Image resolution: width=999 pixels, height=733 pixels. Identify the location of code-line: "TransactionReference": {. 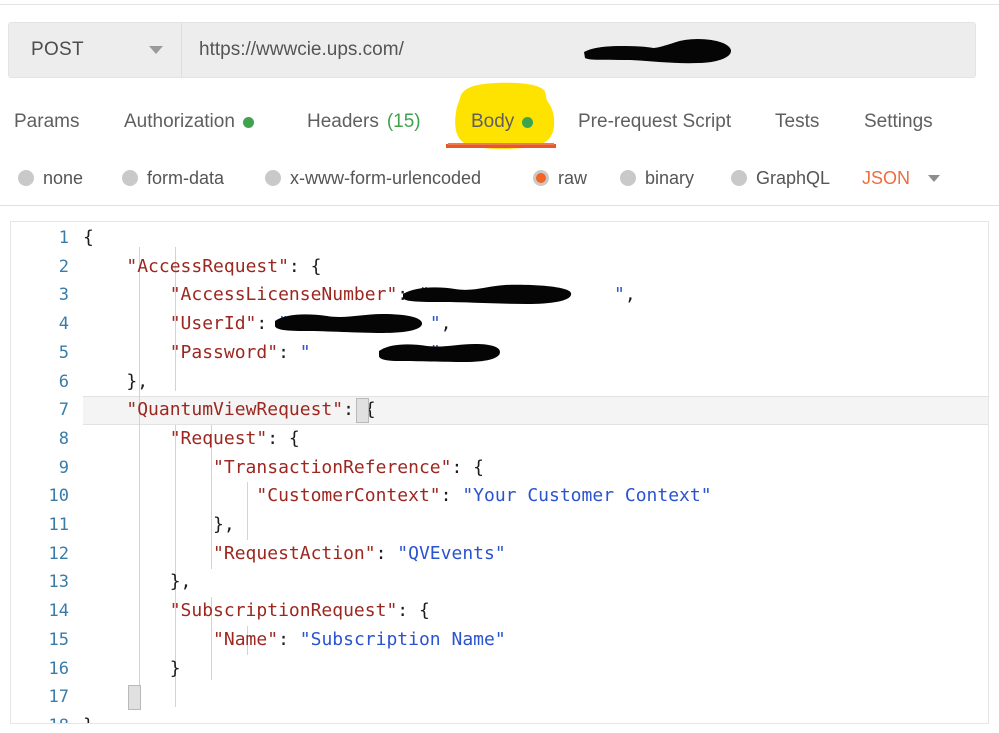
(348, 467).